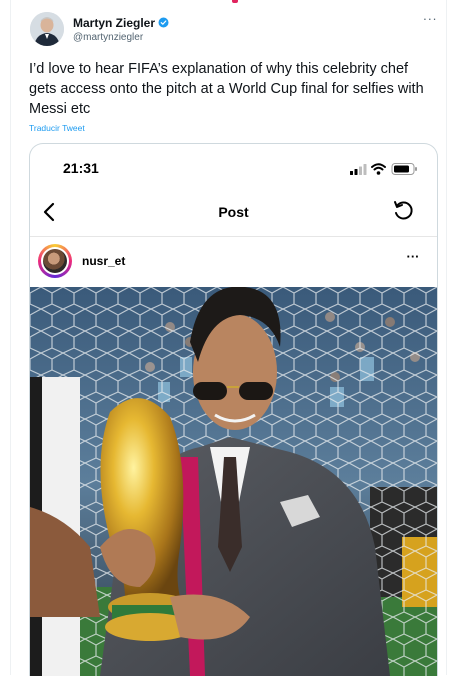 This screenshot has width=464, height=676. What do you see at coordinates (81, 168) in the screenshot?
I see `status-time: 21:31` at bounding box center [81, 168].